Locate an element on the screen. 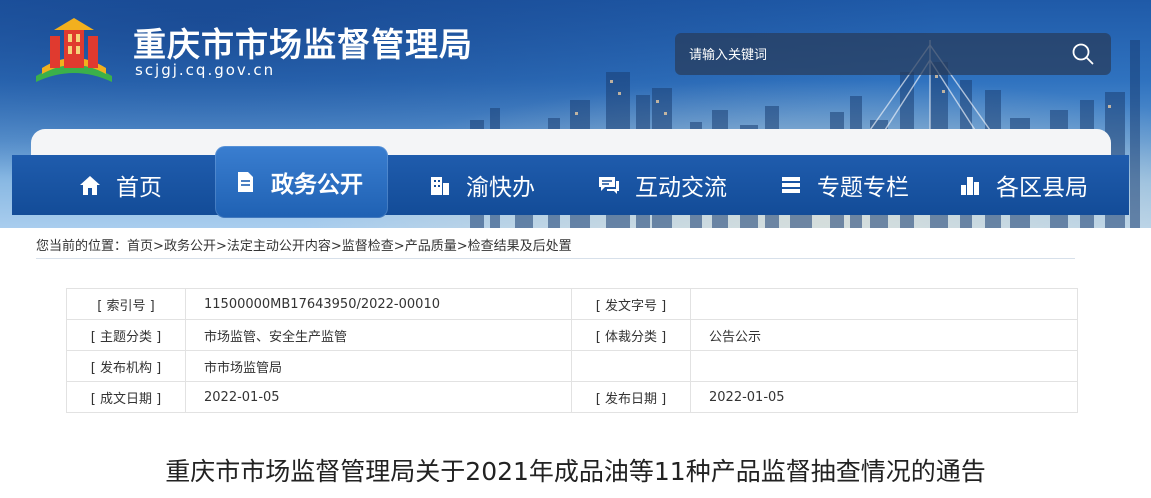  nav-item-home: 首页 is located at coordinates (120, 185).